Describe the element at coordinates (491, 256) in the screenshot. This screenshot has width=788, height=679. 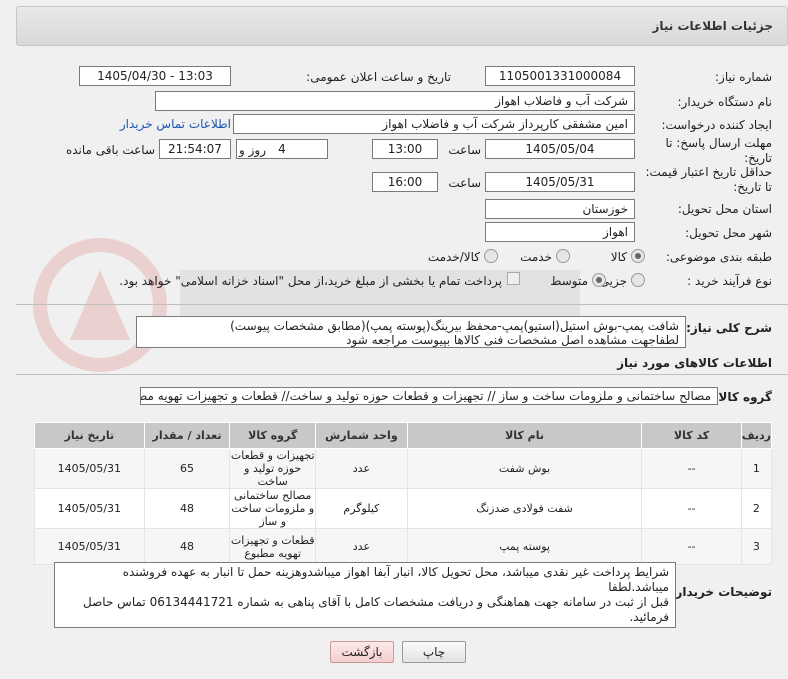
I see `category-radio-goods-service` at that location.